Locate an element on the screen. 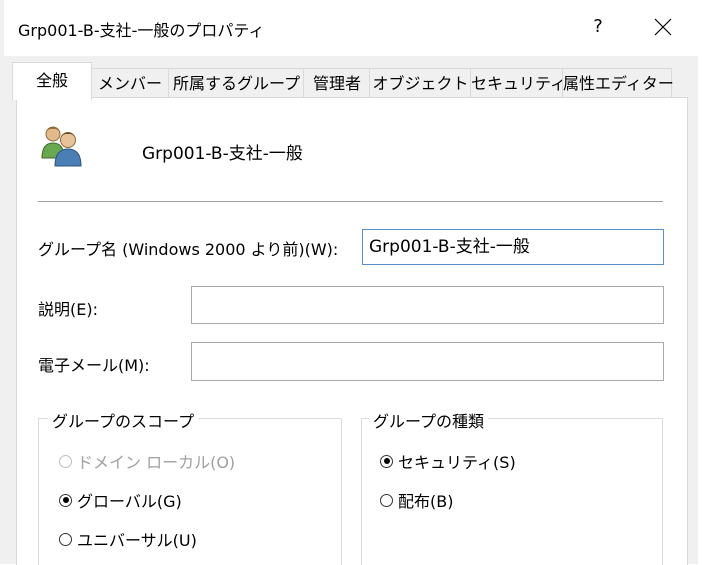 Image resolution: width=702 pixels, height=565 pixels. group-scope-title: グループのスコープ is located at coordinates (123, 420).